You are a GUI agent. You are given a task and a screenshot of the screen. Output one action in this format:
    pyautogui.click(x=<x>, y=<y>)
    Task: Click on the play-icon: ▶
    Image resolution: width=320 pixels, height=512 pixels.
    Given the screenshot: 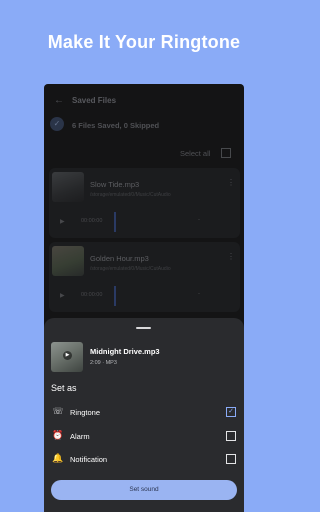 What is the action you would take?
    pyautogui.click(x=67, y=355)
    